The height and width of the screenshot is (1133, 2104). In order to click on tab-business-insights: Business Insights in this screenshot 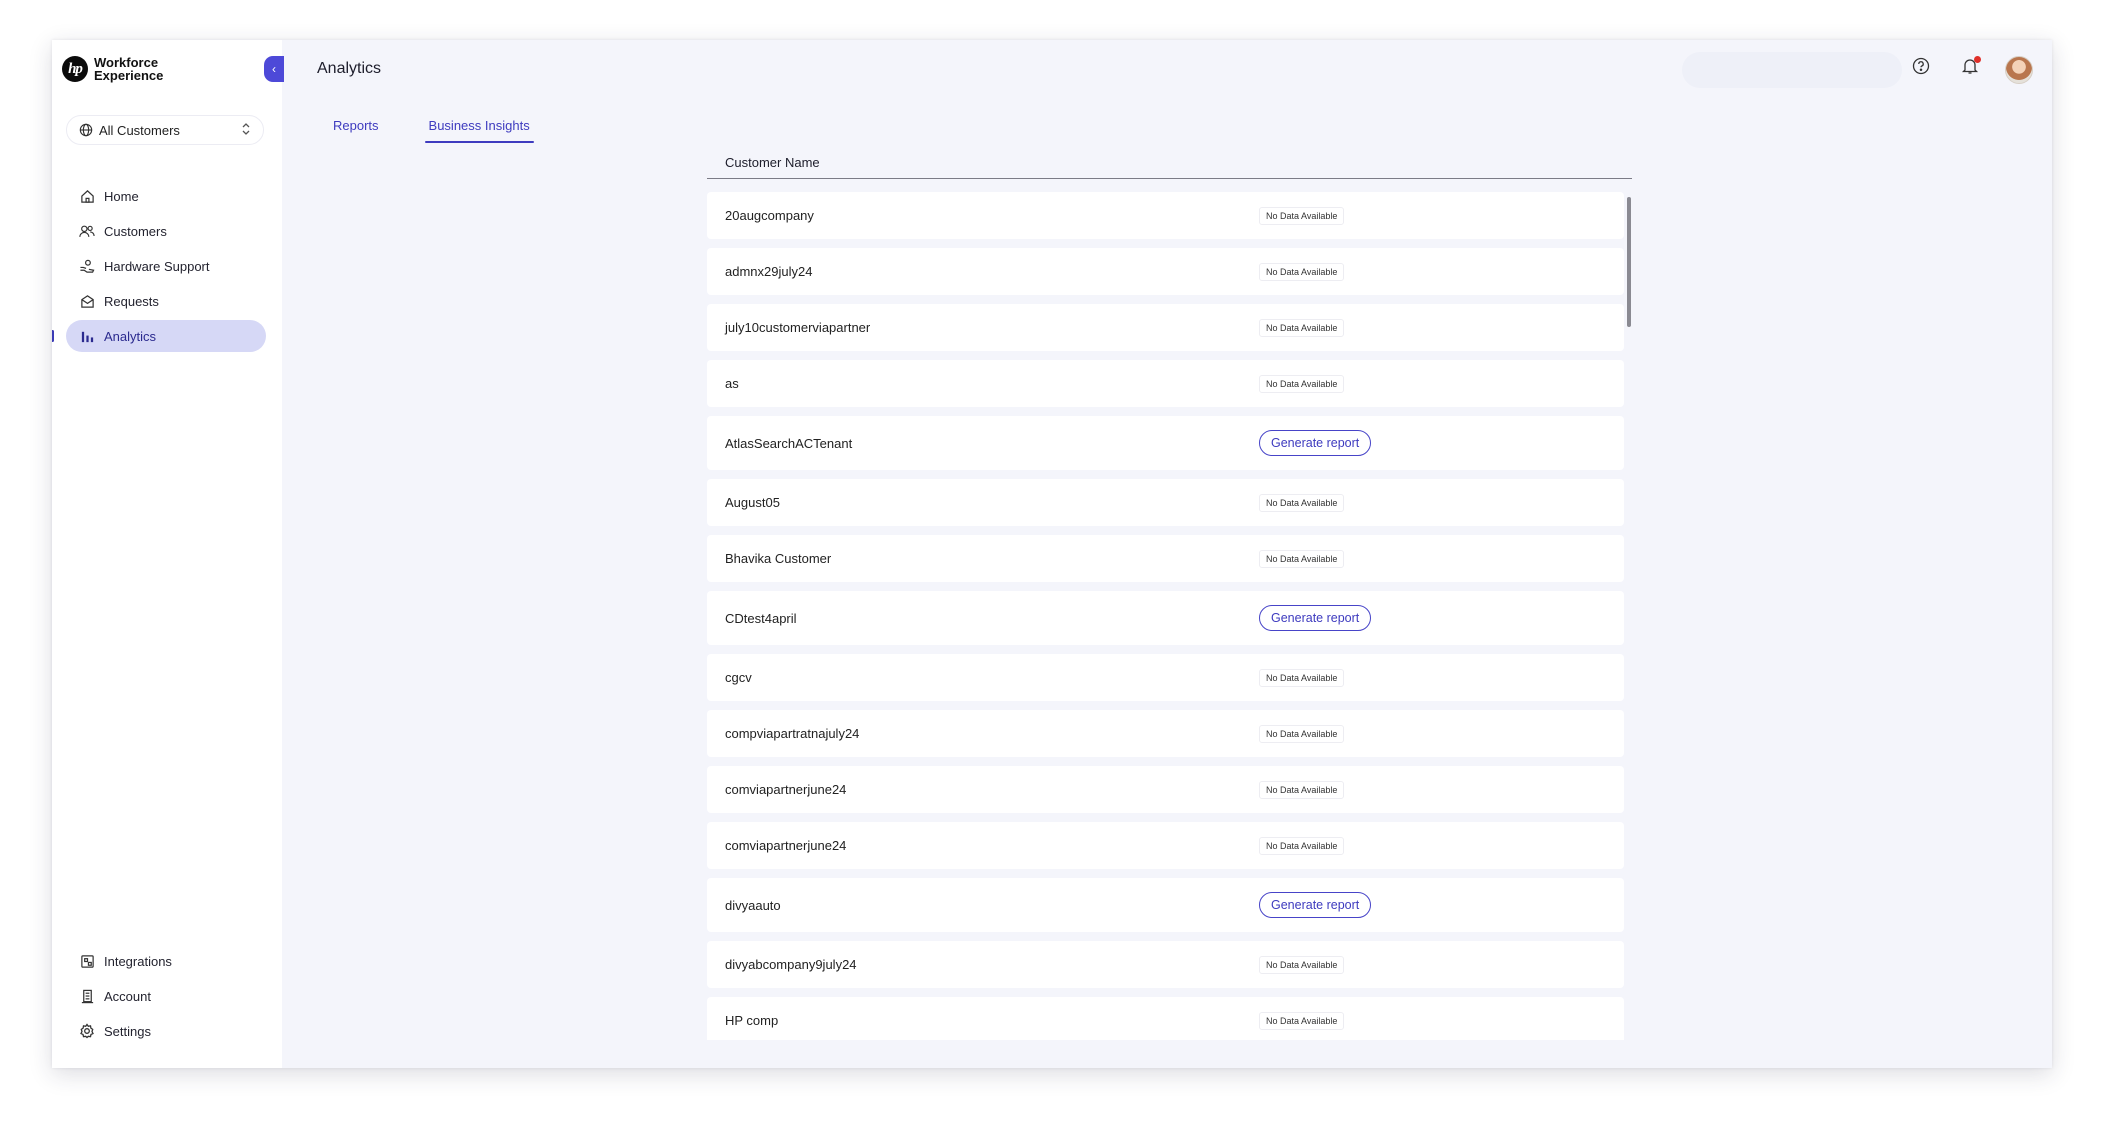, I will do `click(479, 130)`.